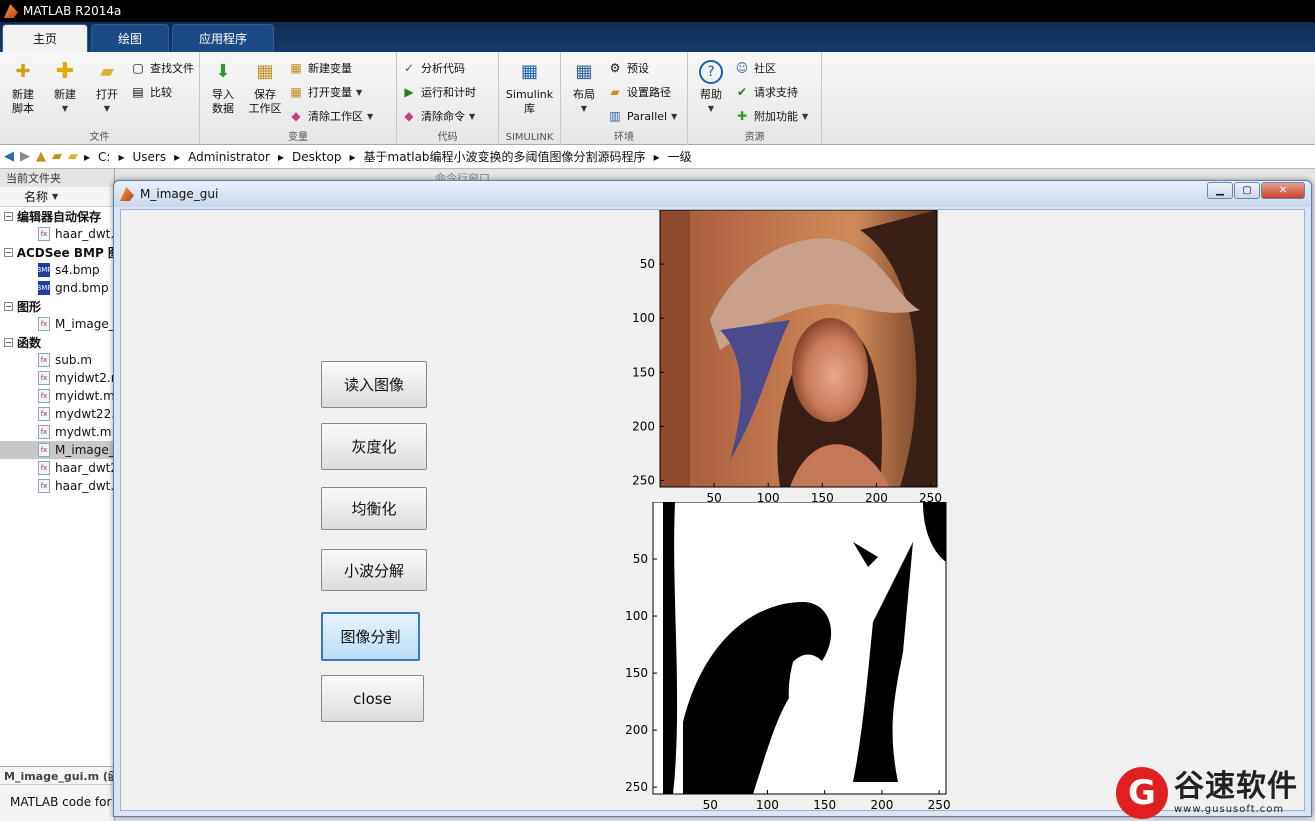 This screenshot has height=821, width=1315. I want to click on minimize-icon: ▁, so click(1220, 190).